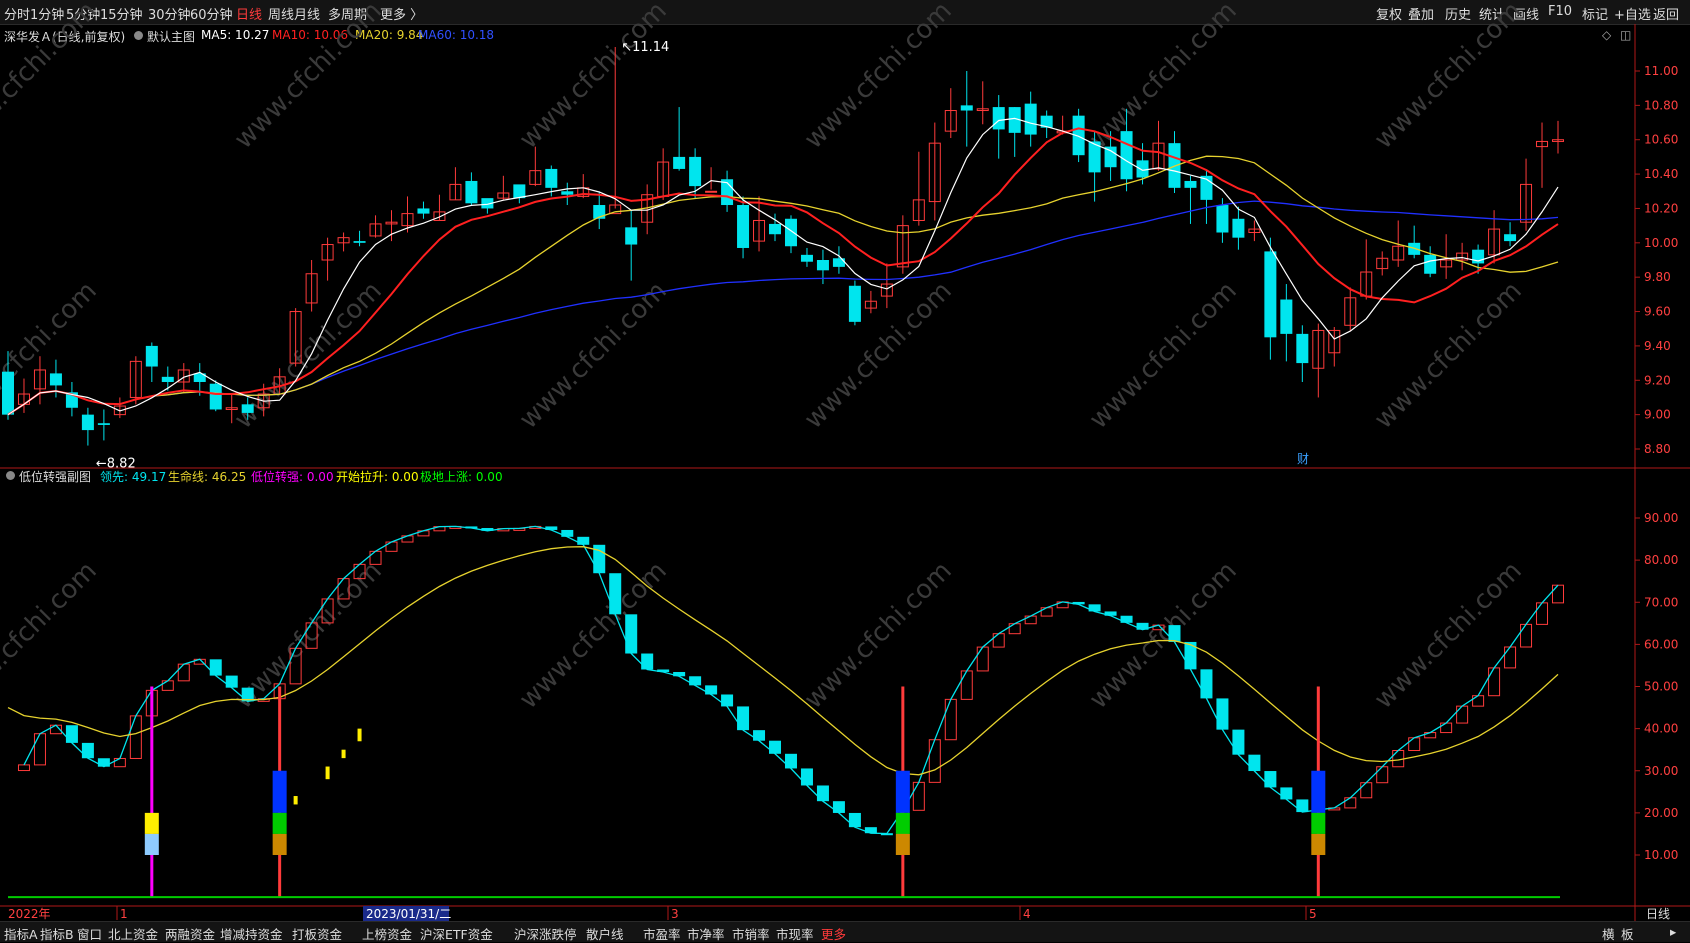  Describe the element at coordinates (295, 800) in the screenshot. I see `start-up-mark` at that location.